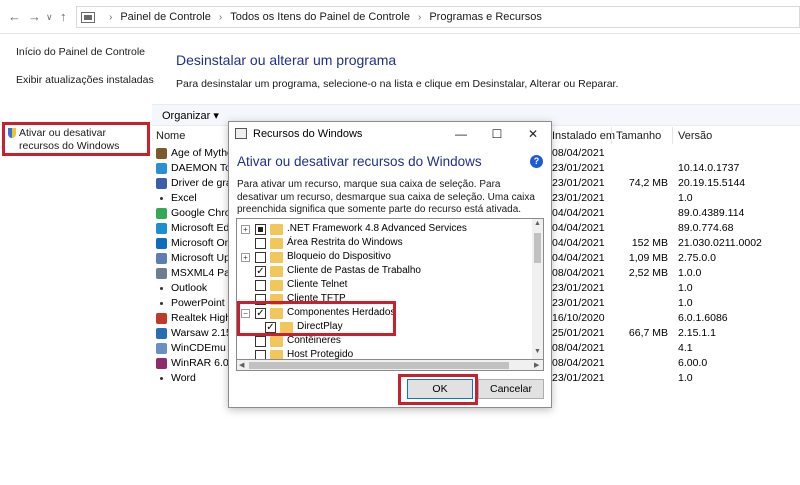  I want to click on close-icon: ✕, so click(533, 134).